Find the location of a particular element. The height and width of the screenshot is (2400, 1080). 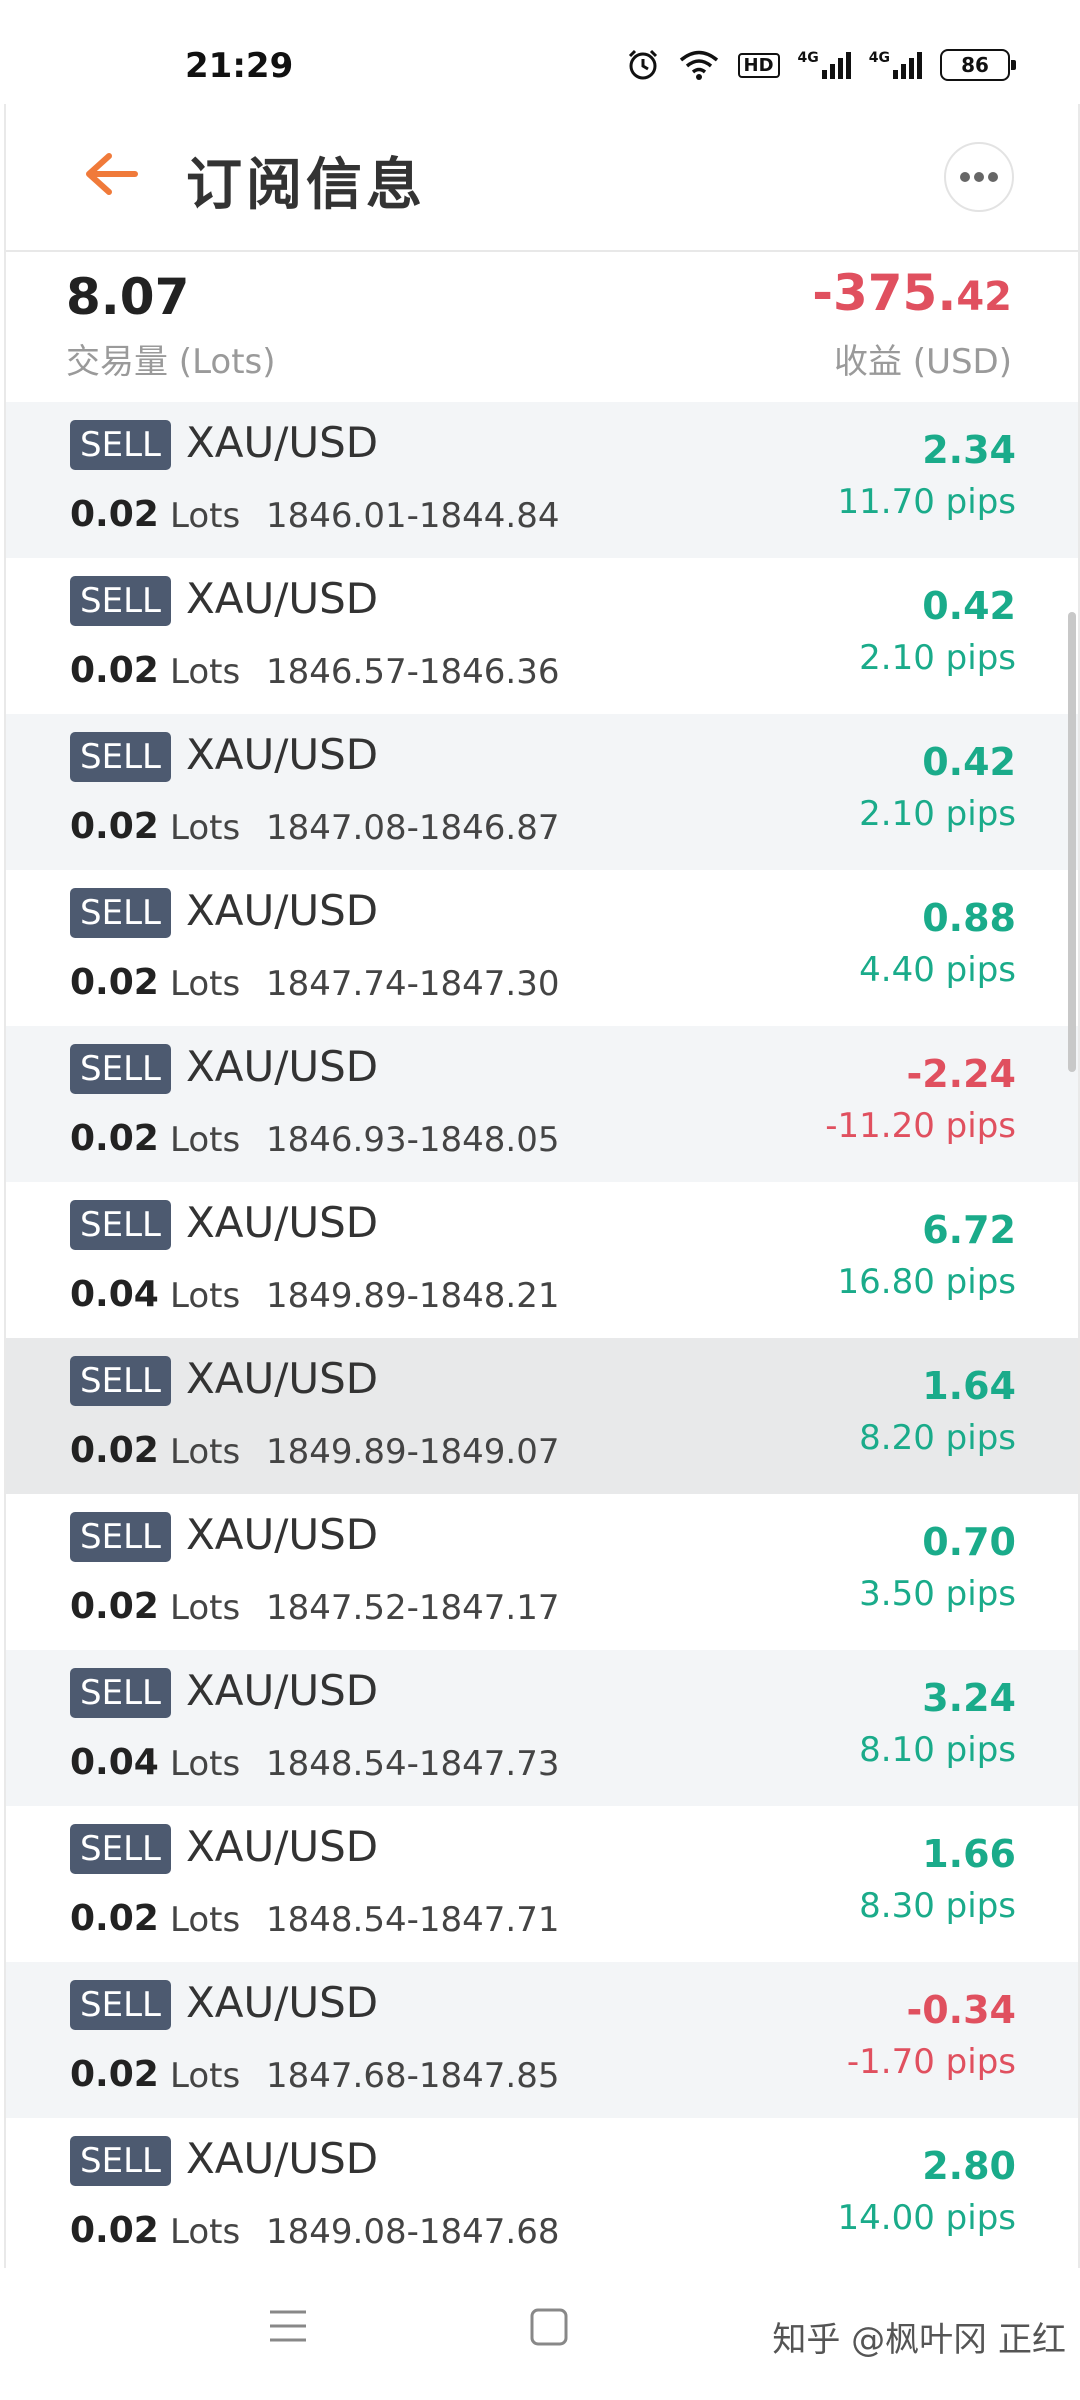

total-lots-value: 8.07 is located at coordinates (128, 297).